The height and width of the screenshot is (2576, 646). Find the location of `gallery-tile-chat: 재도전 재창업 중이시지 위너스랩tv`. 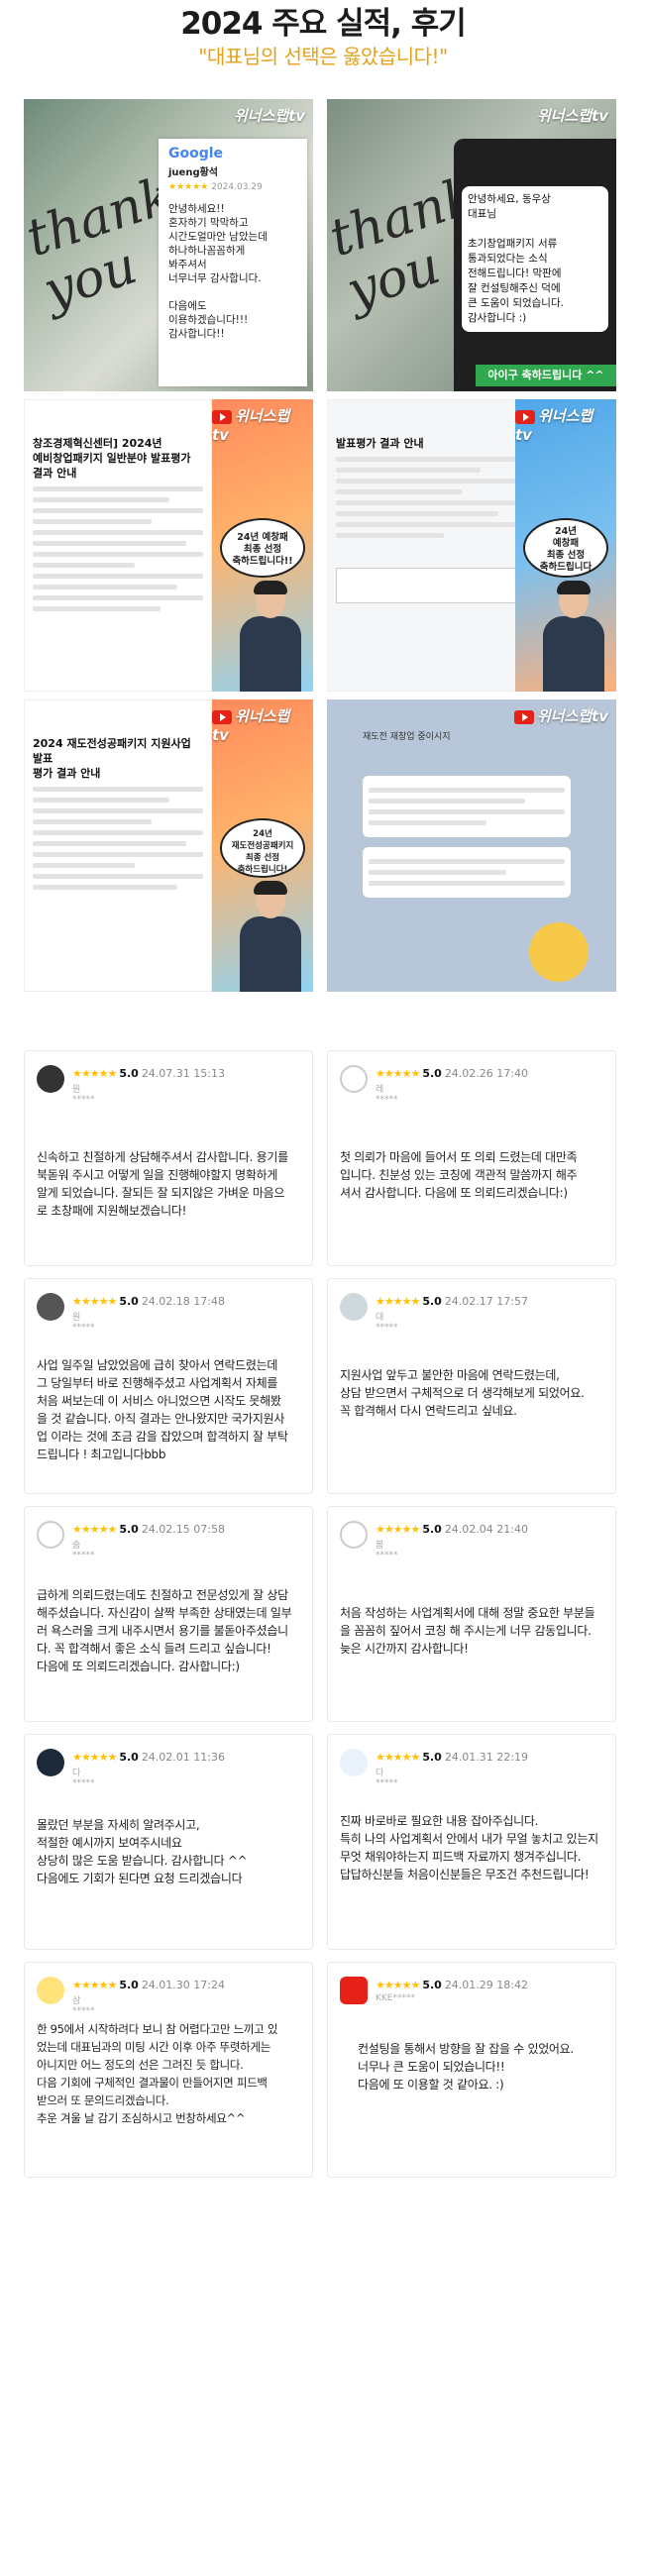

gallery-tile-chat: 재도전 재창업 중이시지 위너스랩tv is located at coordinates (472, 845).